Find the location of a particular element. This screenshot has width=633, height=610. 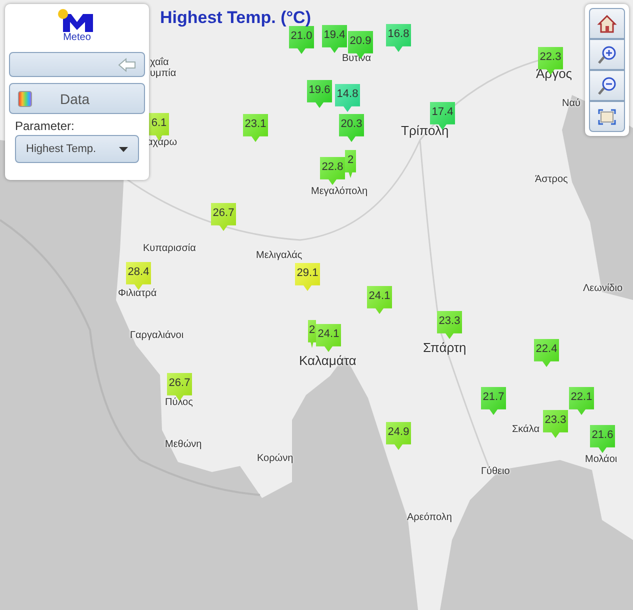

place-label: Φιλιατρά is located at coordinates (137, 293).